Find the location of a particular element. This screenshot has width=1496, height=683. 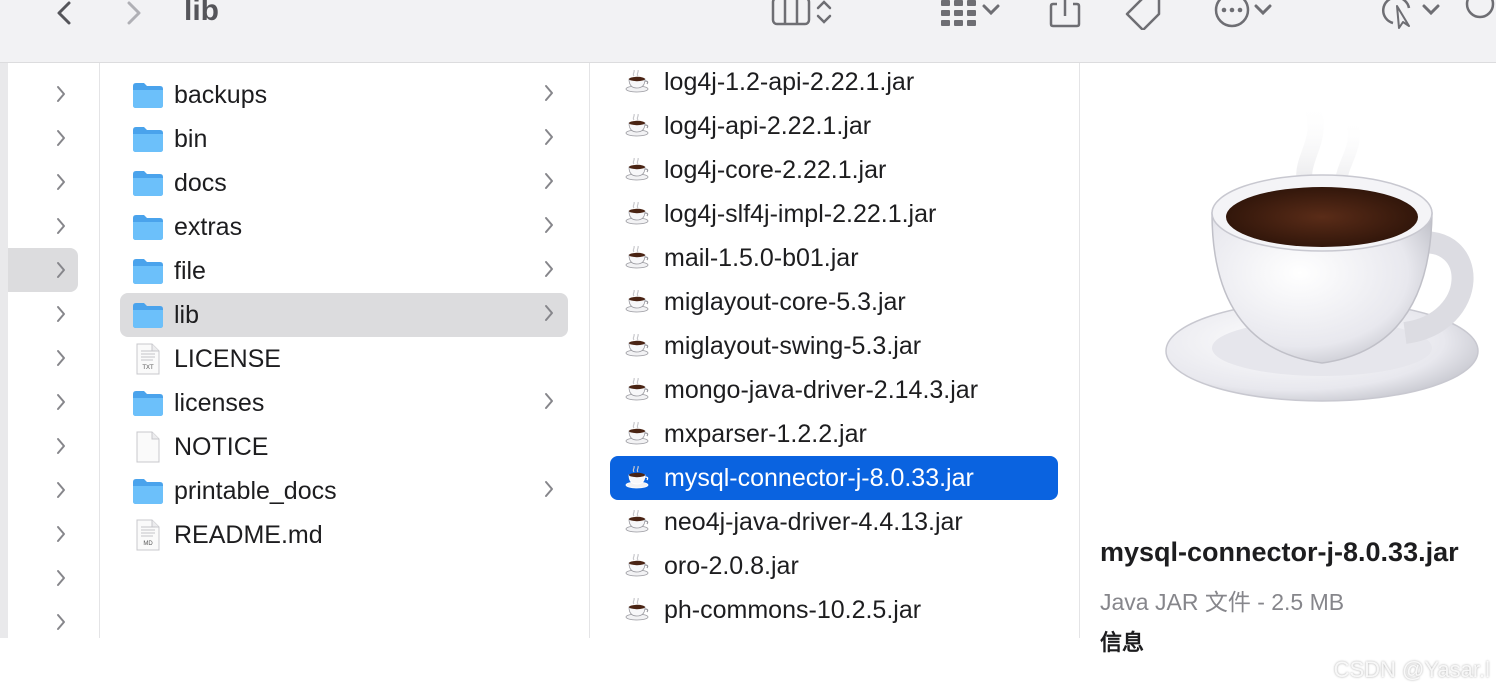

jar-file-row: miglayout-swing-5.3.jar is located at coordinates (834, 346).